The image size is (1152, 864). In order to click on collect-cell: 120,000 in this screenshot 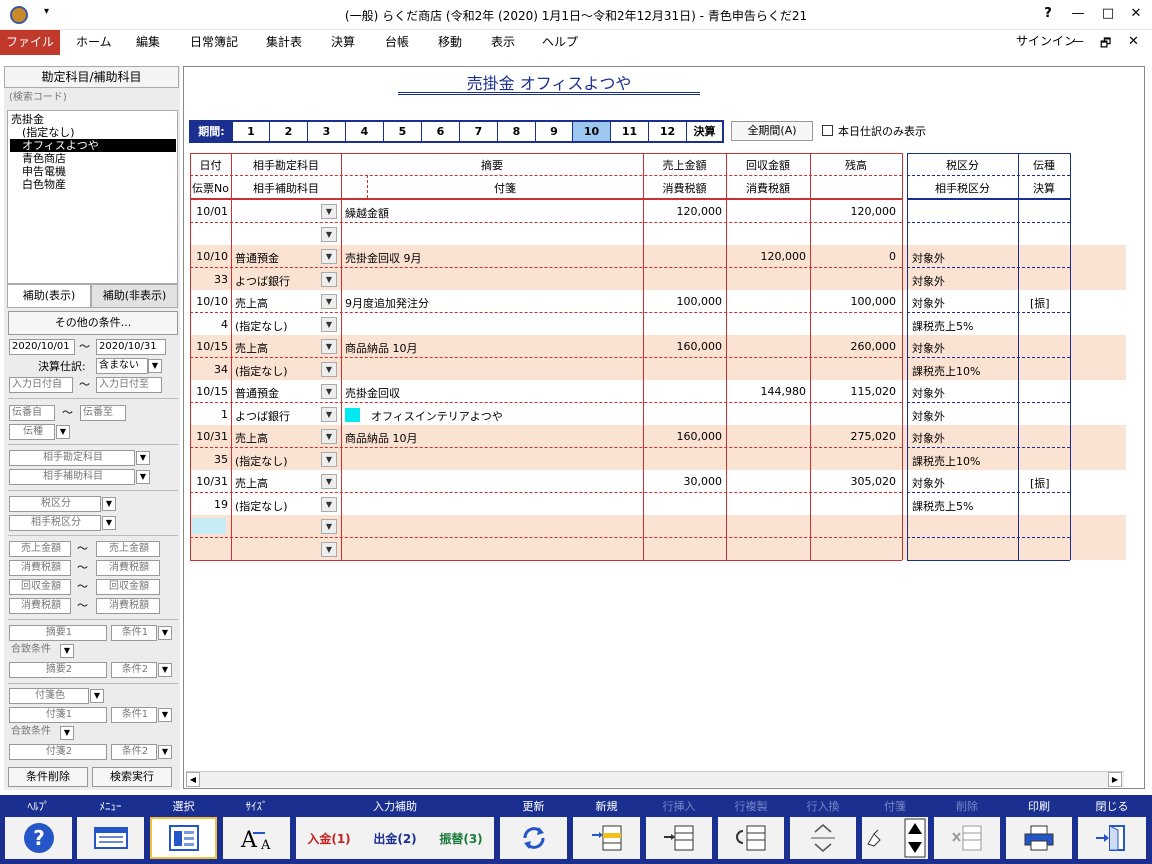, I will do `click(766, 256)`.